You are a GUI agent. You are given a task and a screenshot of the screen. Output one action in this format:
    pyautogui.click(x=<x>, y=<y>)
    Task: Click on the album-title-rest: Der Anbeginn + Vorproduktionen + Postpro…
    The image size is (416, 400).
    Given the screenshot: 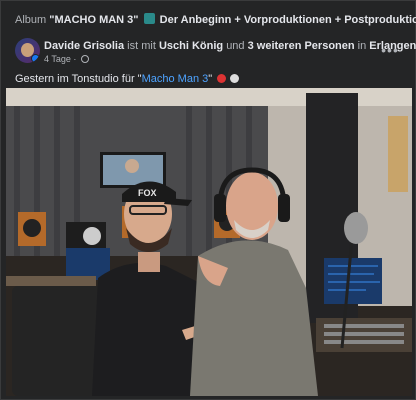 What is the action you would take?
    pyautogui.click(x=288, y=20)
    